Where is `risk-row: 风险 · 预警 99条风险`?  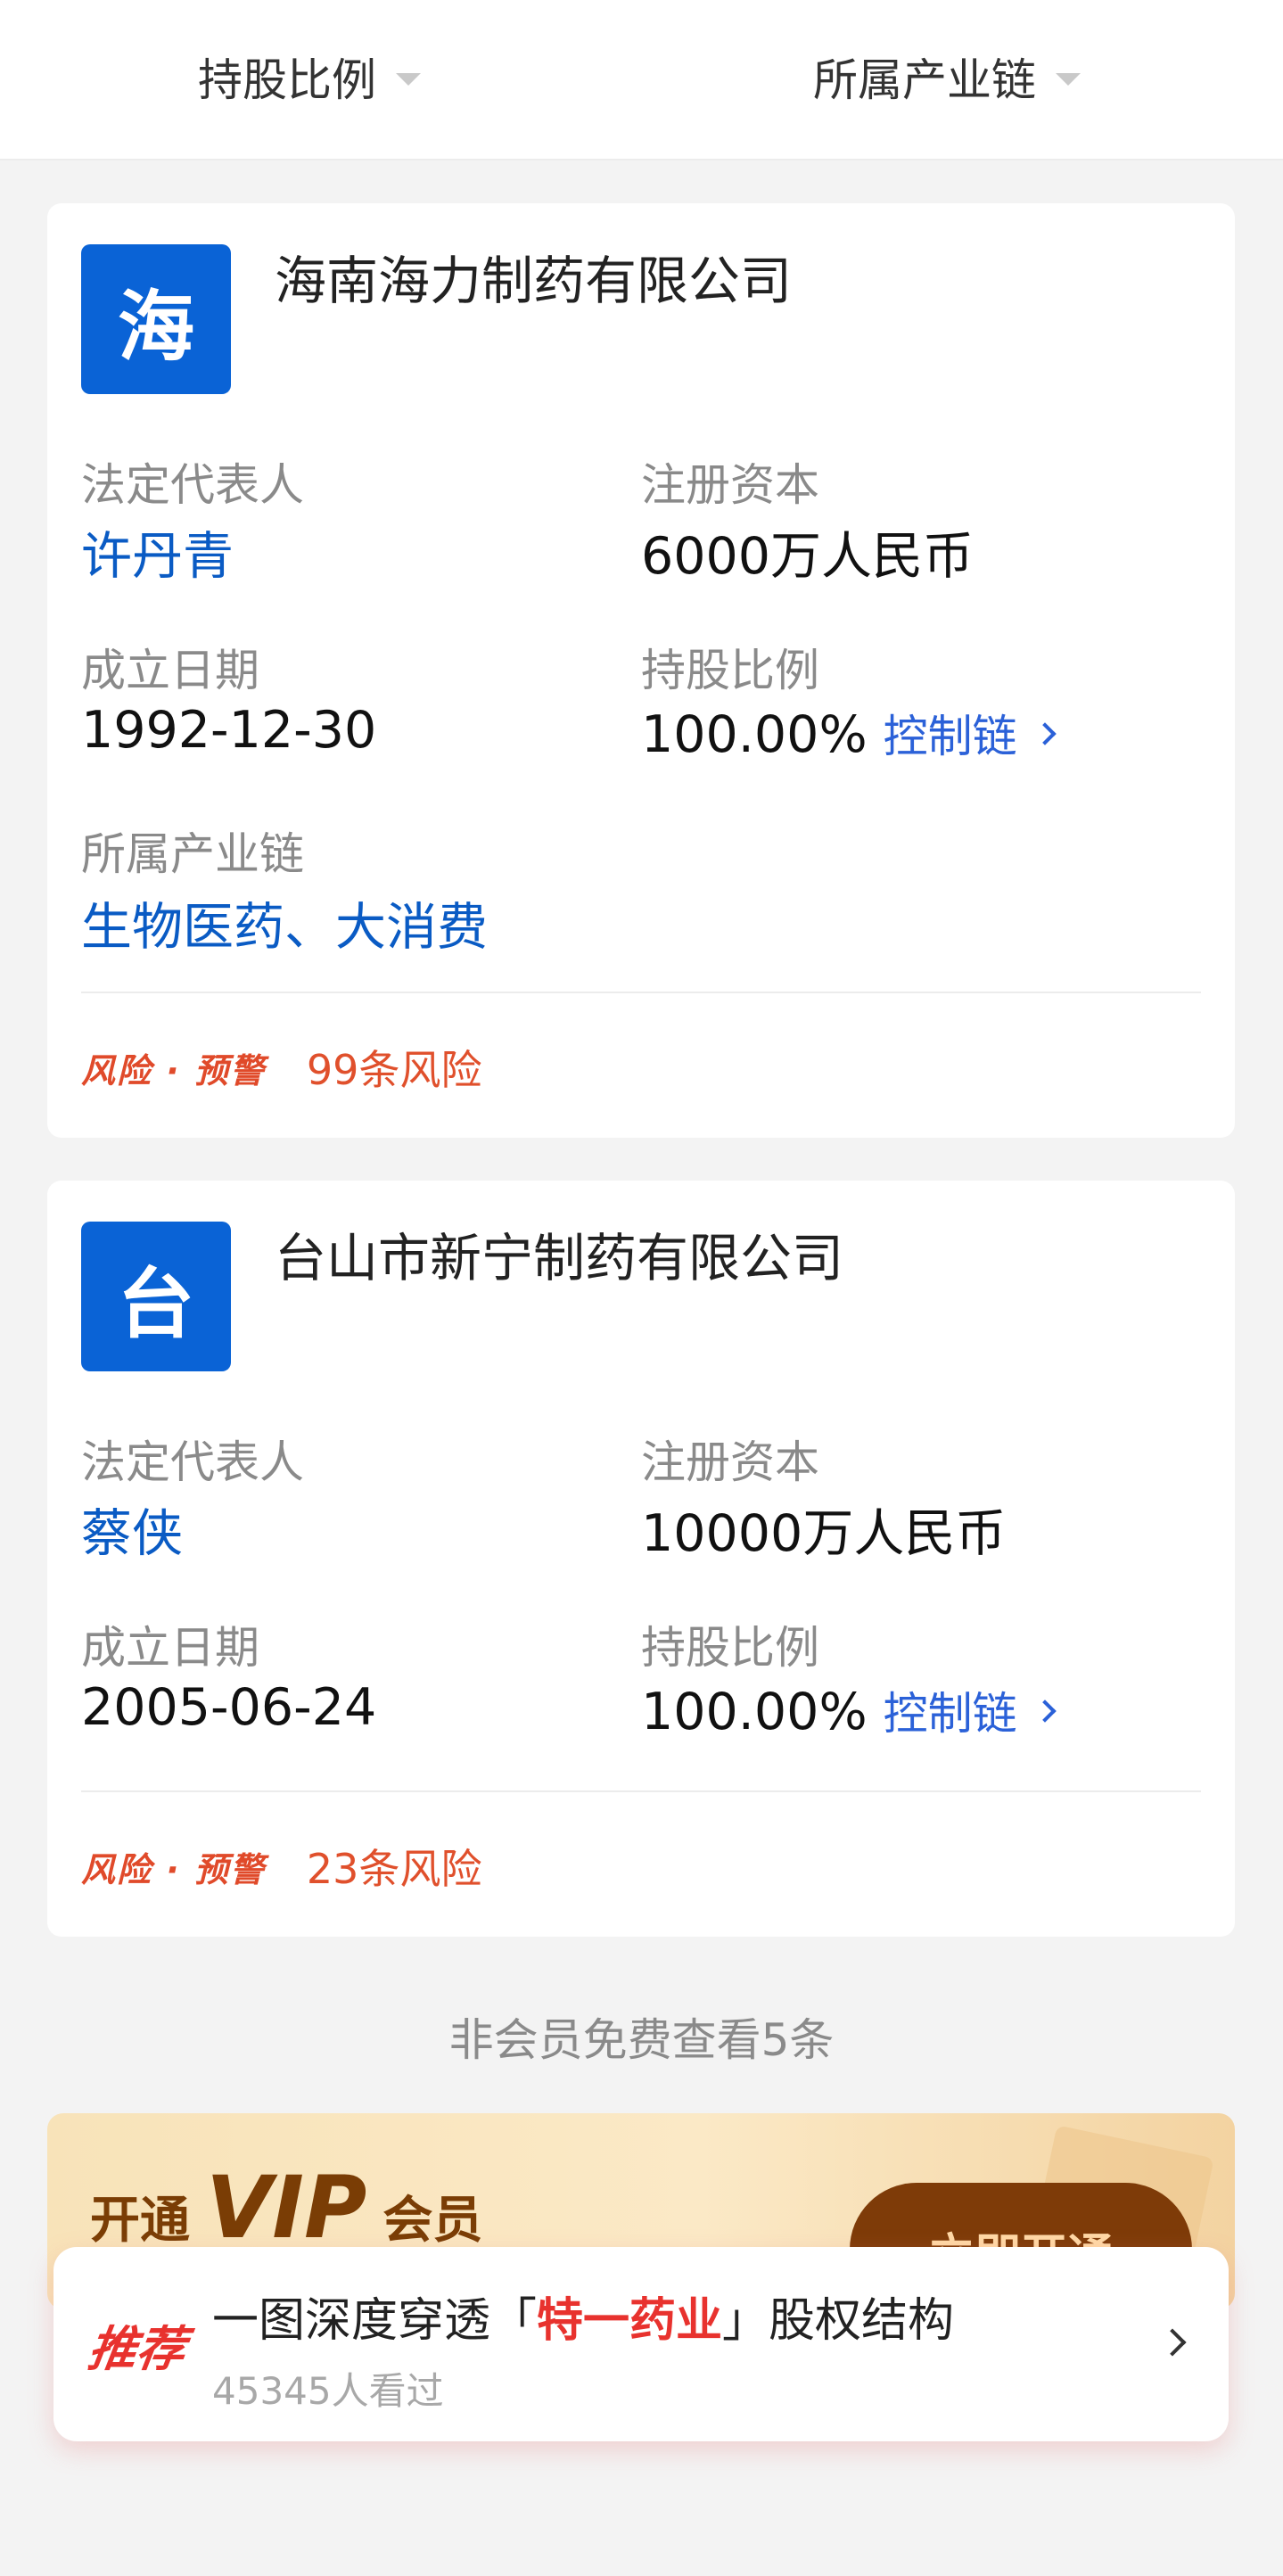 risk-row: 风险 · 预警 99条风险 is located at coordinates (281, 1067).